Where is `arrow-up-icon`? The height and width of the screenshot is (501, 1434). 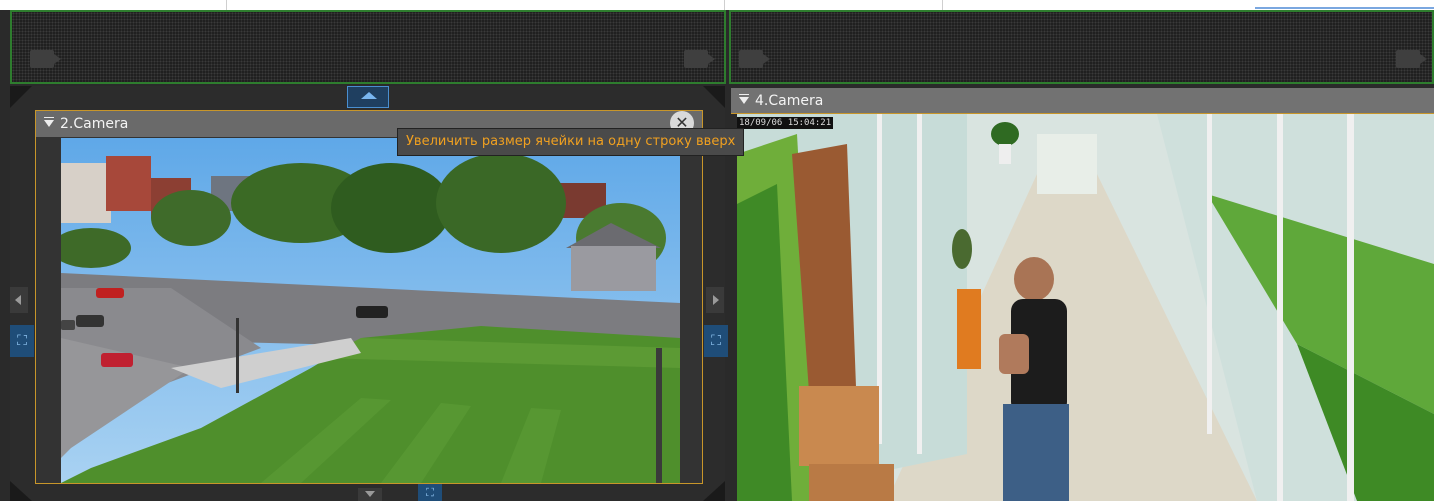
arrow-up-icon is located at coordinates (368, 97).